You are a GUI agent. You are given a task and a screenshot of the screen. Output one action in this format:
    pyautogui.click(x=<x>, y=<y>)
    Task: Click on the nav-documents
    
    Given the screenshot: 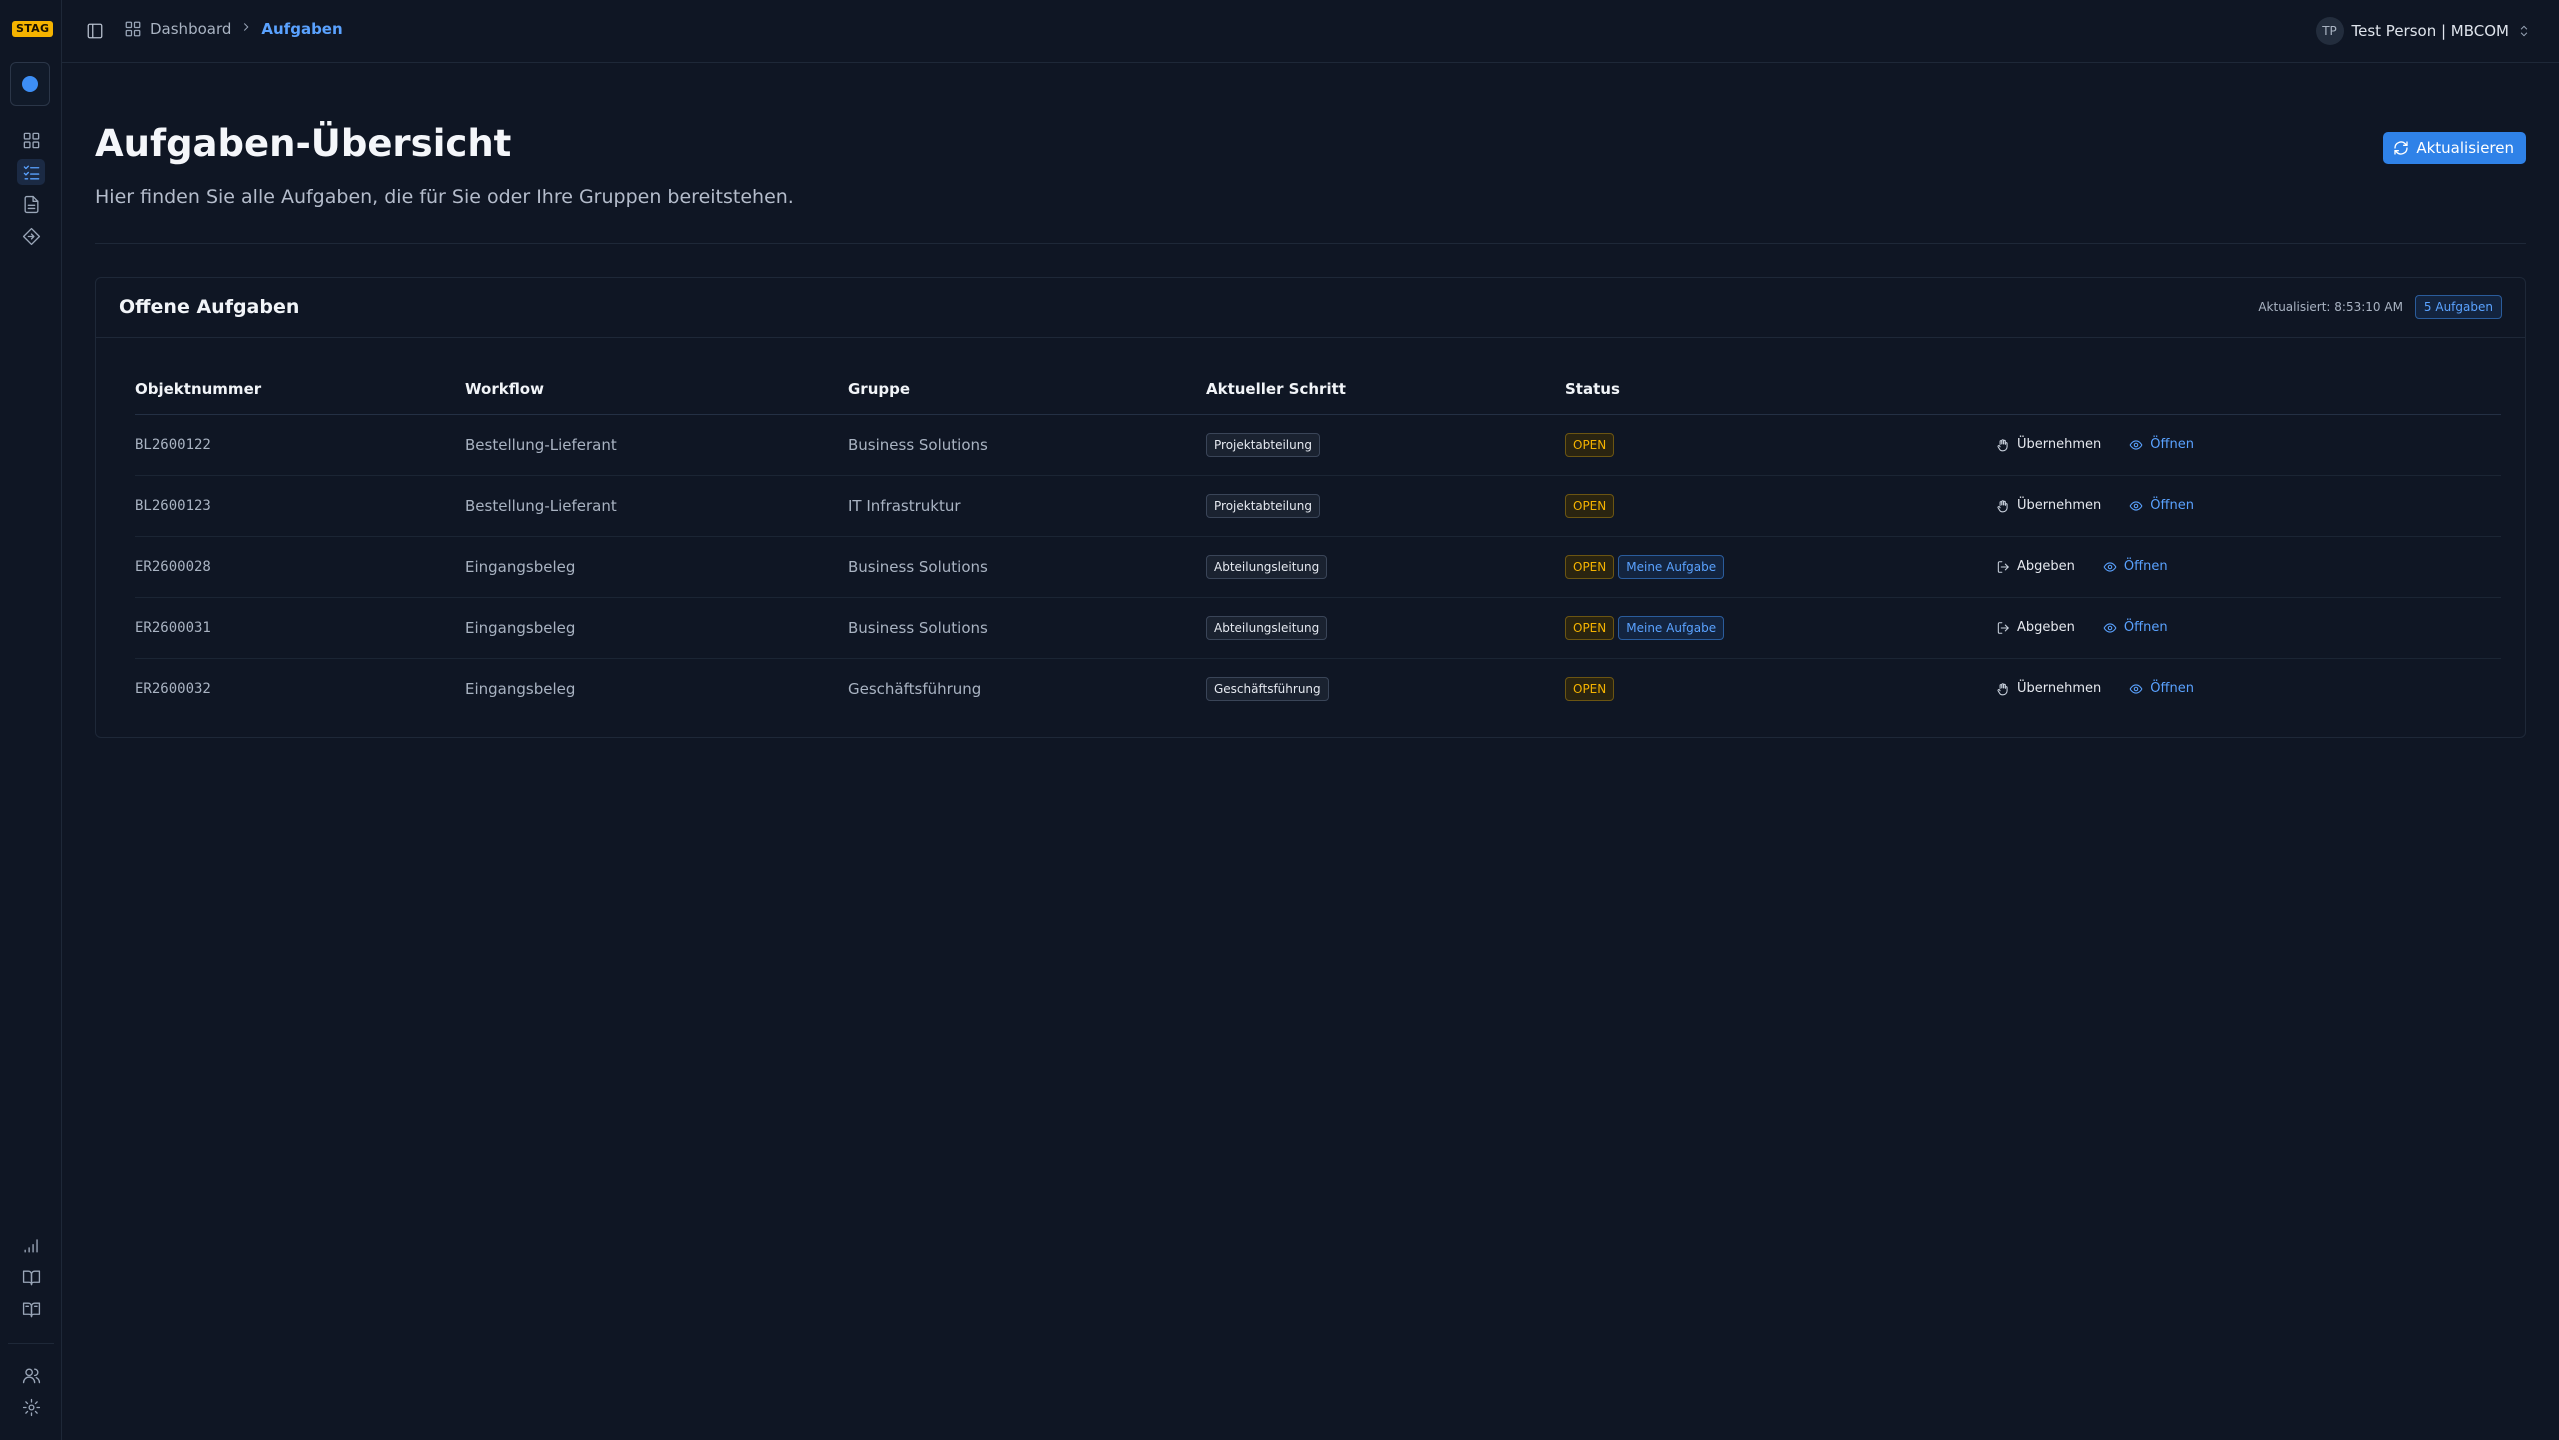 What is the action you would take?
    pyautogui.click(x=31, y=204)
    